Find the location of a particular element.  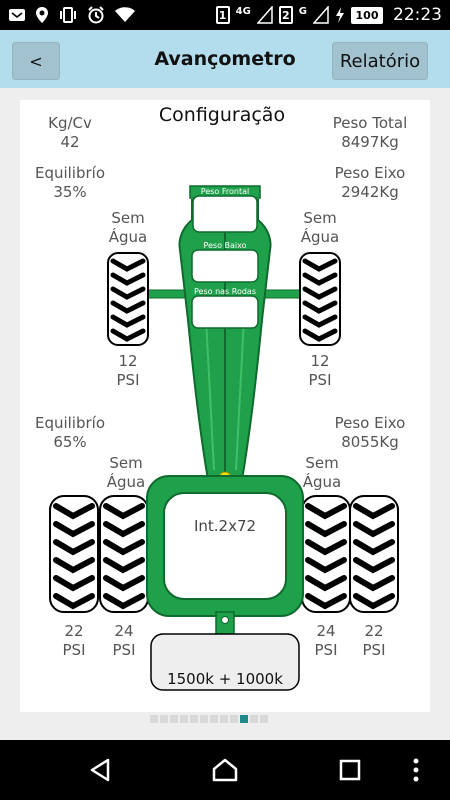

front-left-tire is located at coordinates (128, 299).